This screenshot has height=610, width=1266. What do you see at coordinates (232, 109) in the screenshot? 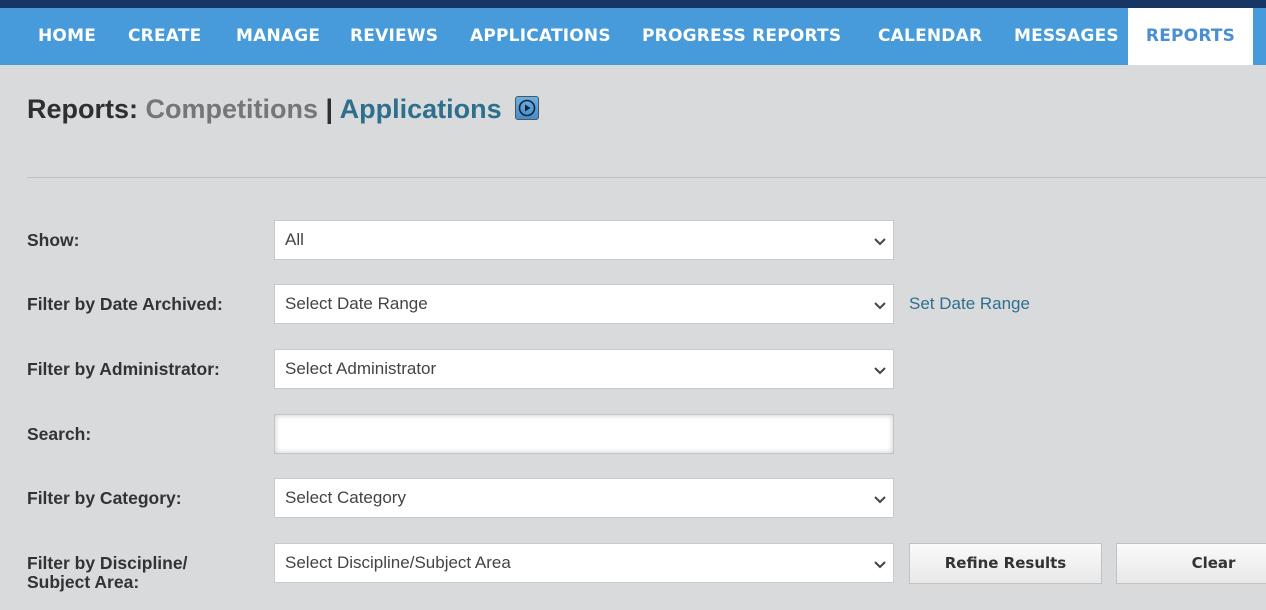
I see `competitions-link: Competitions` at bounding box center [232, 109].